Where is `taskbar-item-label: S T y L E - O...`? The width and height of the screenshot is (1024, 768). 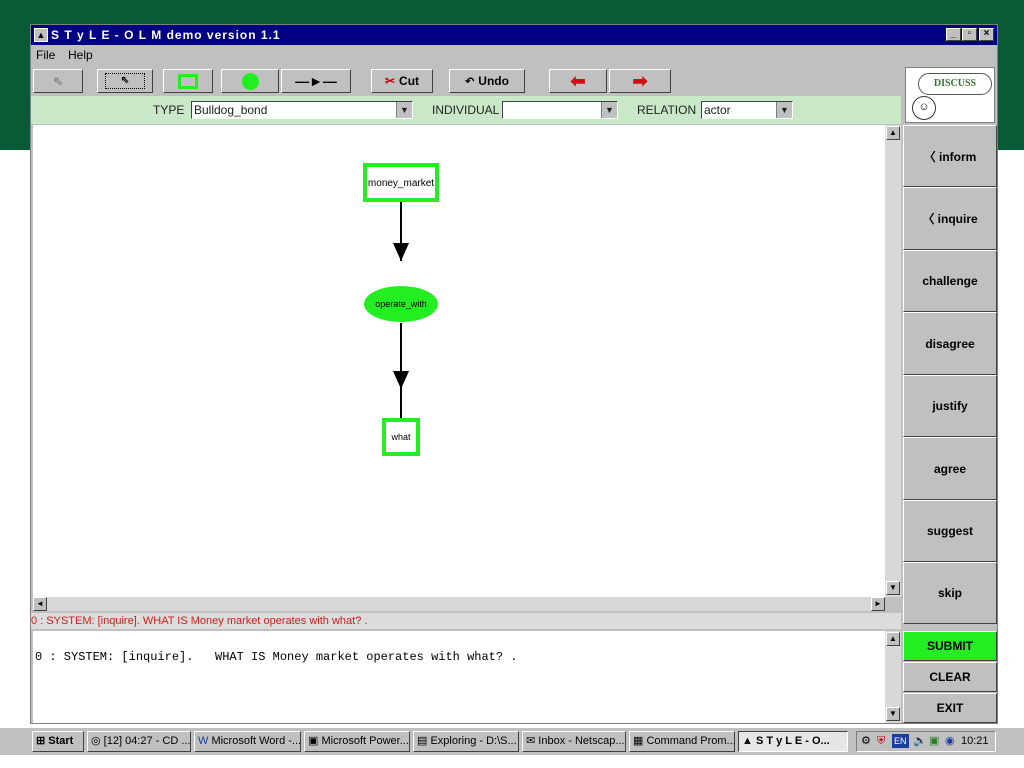
taskbar-item-label: S T y L E - O... is located at coordinates (792, 741).